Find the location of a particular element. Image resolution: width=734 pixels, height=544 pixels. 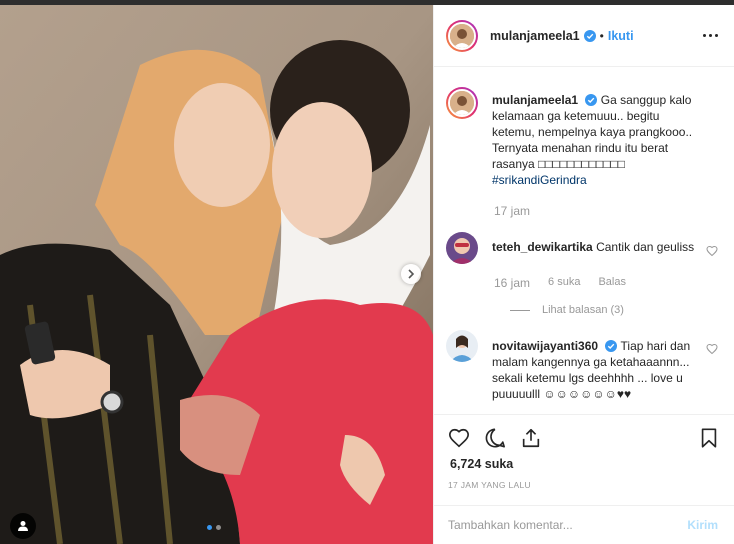

reply-button: Balas is located at coordinates (612, 283).